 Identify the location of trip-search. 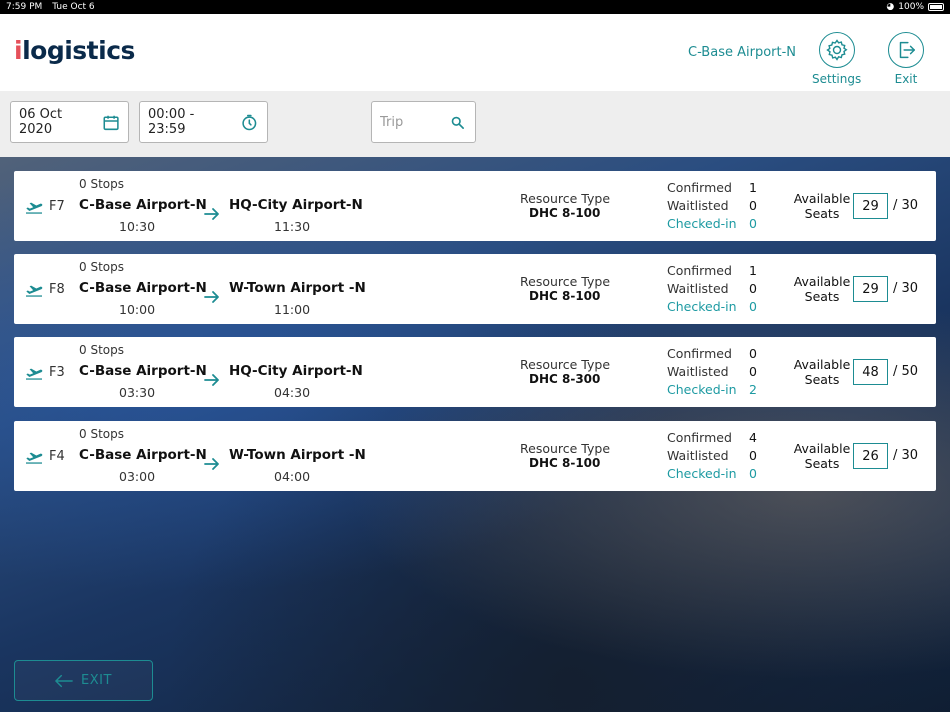
(423, 122).